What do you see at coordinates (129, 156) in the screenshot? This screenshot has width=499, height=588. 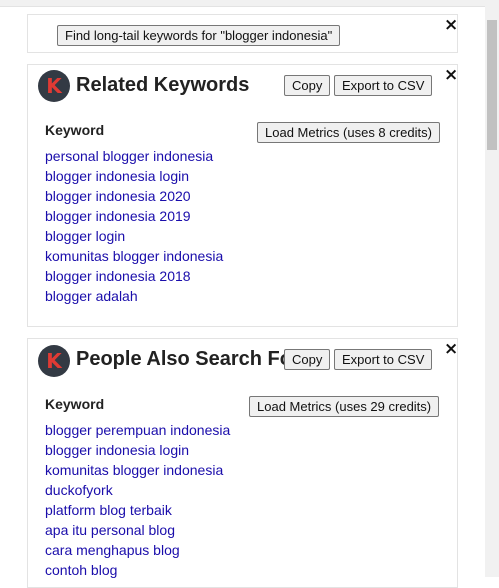 I see `keyword-link: personal blogger indonesia` at bounding box center [129, 156].